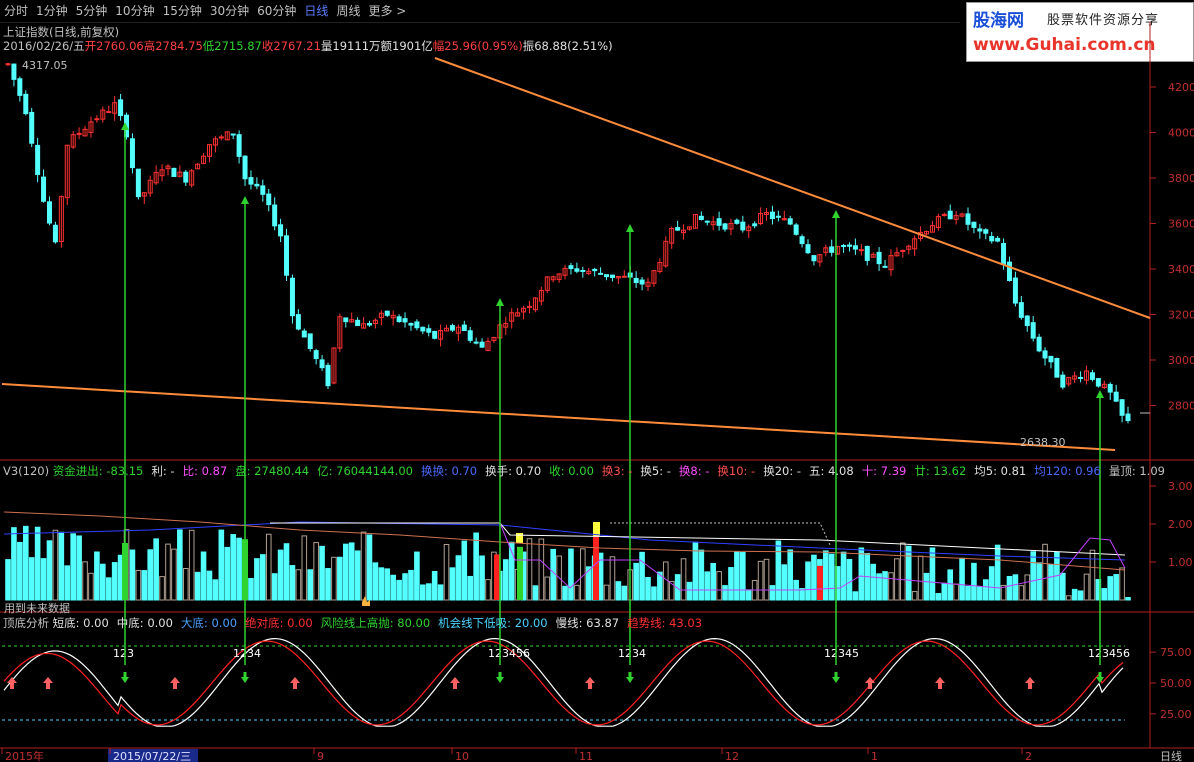 This screenshot has width=1194, height=762. What do you see at coordinates (1176, 683) in the screenshot?
I see `oscillator-tick-label: 50.00` at bounding box center [1176, 683].